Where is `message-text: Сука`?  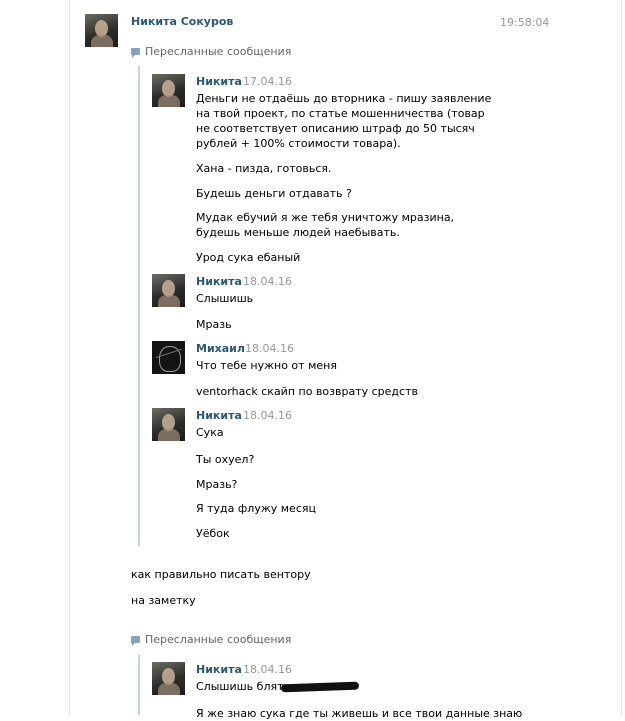 message-text: Сука is located at coordinates (210, 432).